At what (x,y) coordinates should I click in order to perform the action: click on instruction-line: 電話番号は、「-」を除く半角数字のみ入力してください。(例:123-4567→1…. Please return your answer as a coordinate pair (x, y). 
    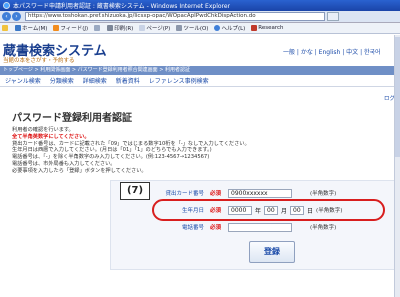
    Looking at the image, I should click on (111, 157).